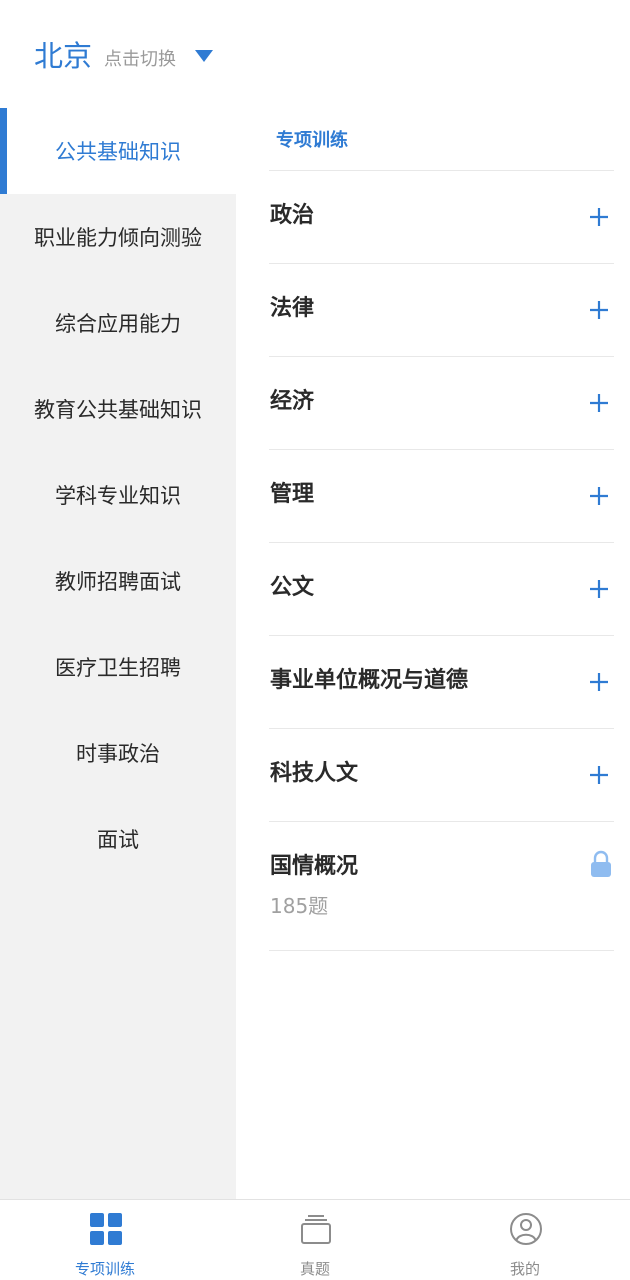 Image resolution: width=630 pixels, height=1280 pixels. Describe the element at coordinates (314, 773) in the screenshot. I see `subject-name: 科技人文` at that location.